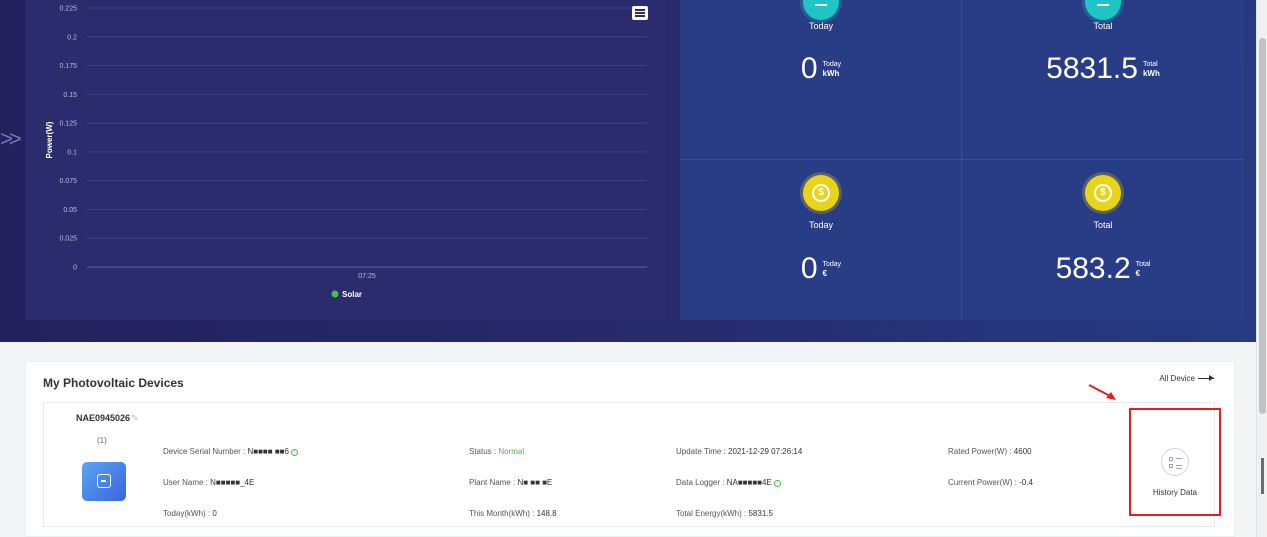 The height and width of the screenshot is (537, 1267). What do you see at coordinates (765, 451) in the screenshot?
I see `field-value: 2021-12-29 07:26:14` at bounding box center [765, 451].